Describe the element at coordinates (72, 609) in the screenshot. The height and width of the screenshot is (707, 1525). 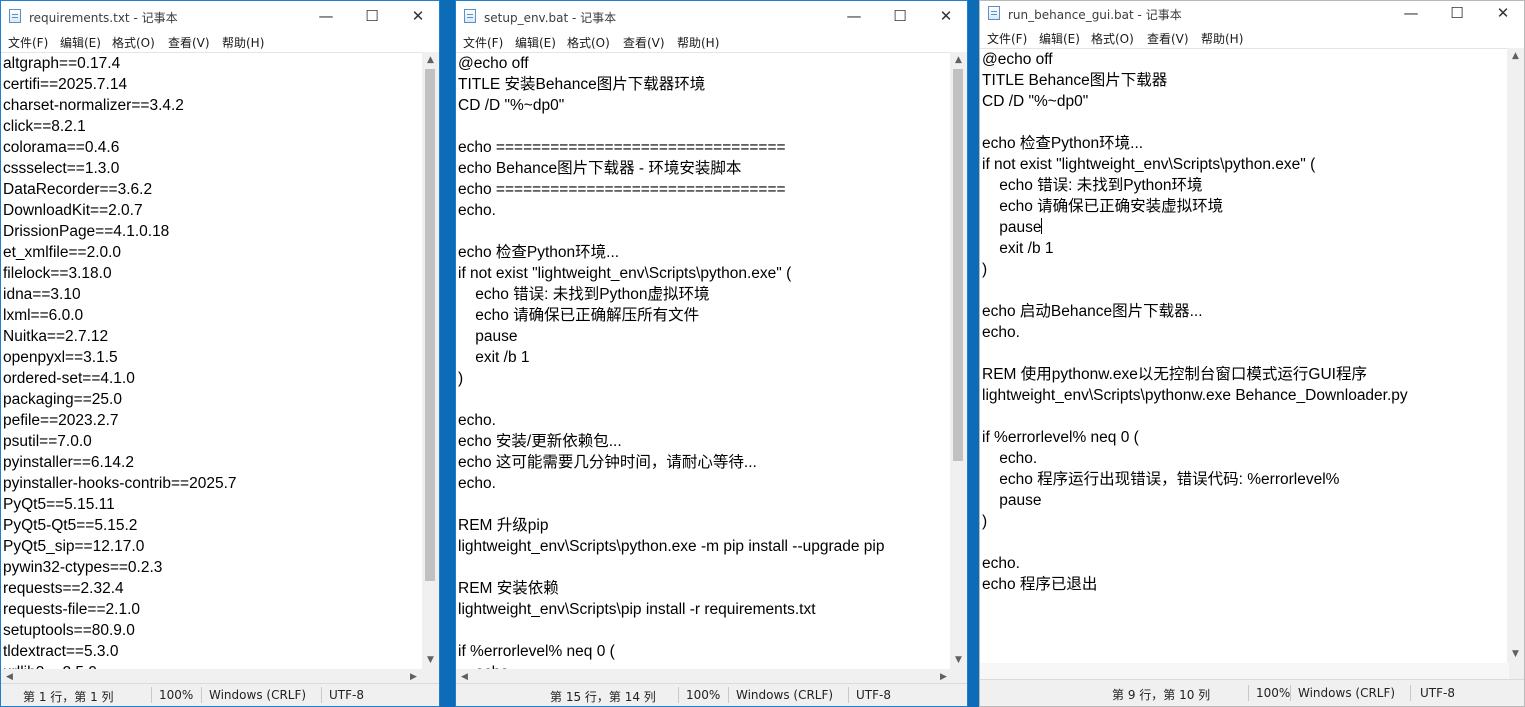
I see `text-line: requests-file==2.1.0` at that location.